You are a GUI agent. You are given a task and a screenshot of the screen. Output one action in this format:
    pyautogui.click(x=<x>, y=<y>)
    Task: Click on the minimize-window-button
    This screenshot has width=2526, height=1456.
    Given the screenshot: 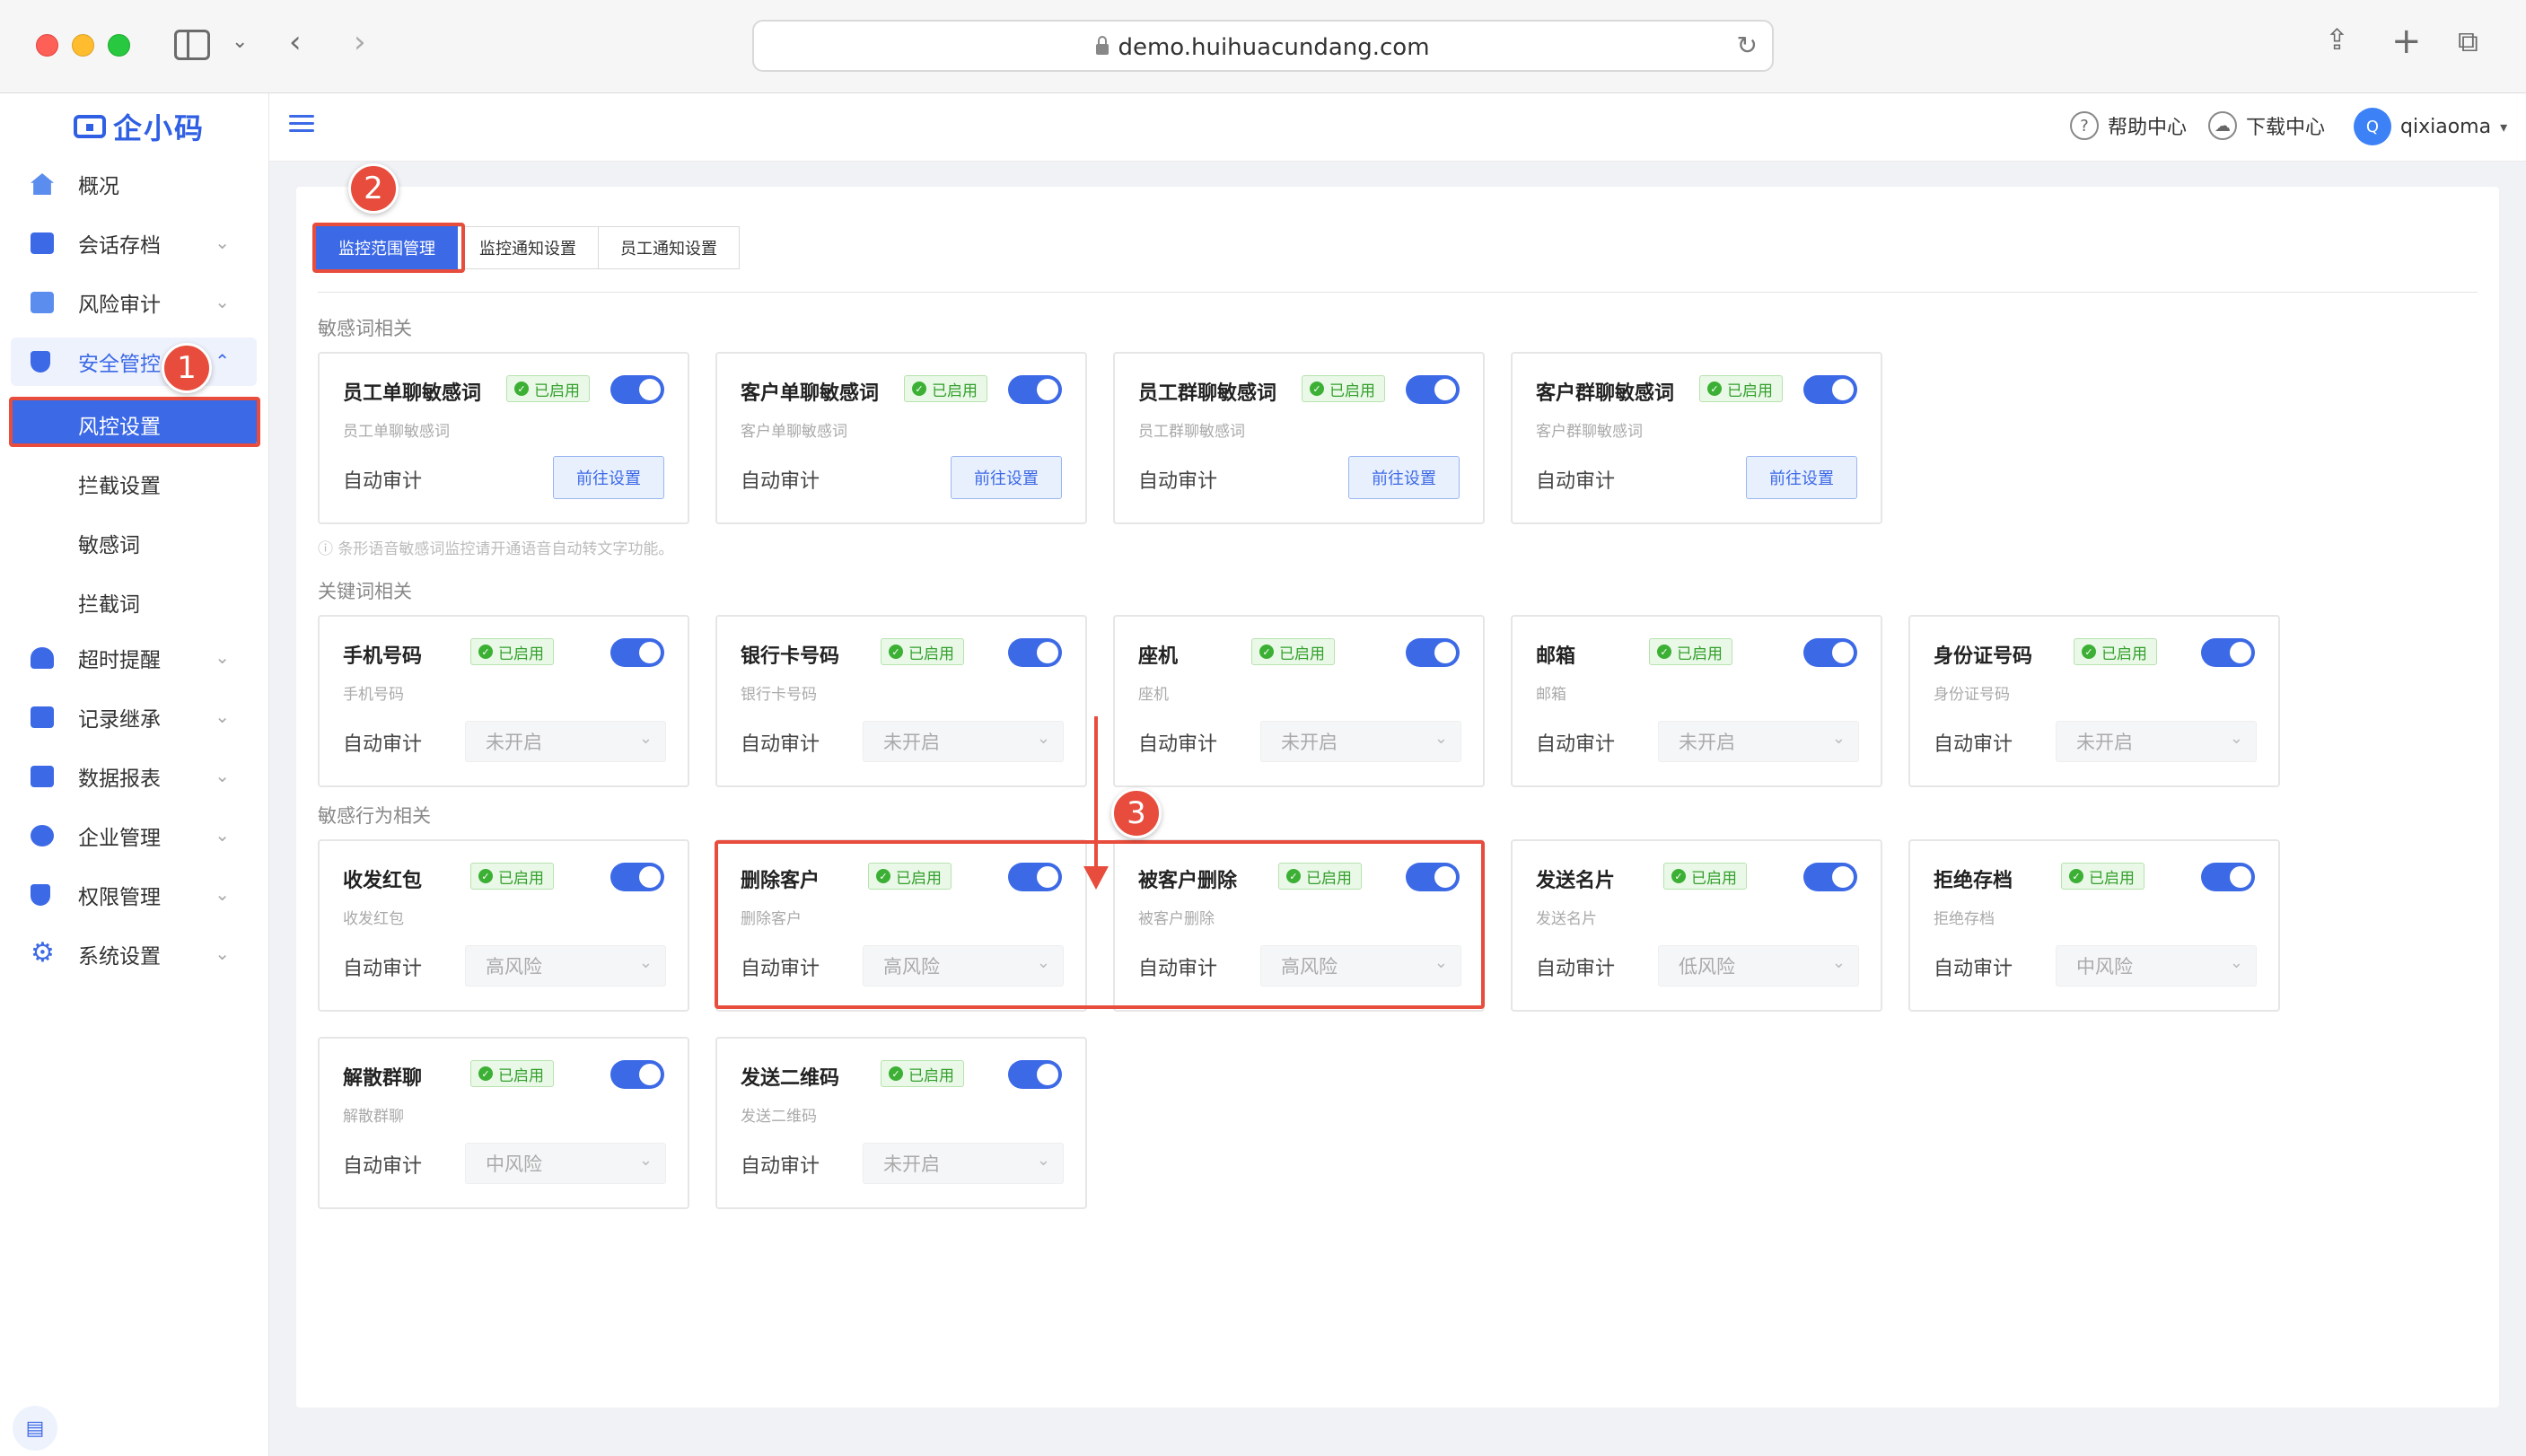 What is the action you would take?
    pyautogui.click(x=83, y=45)
    